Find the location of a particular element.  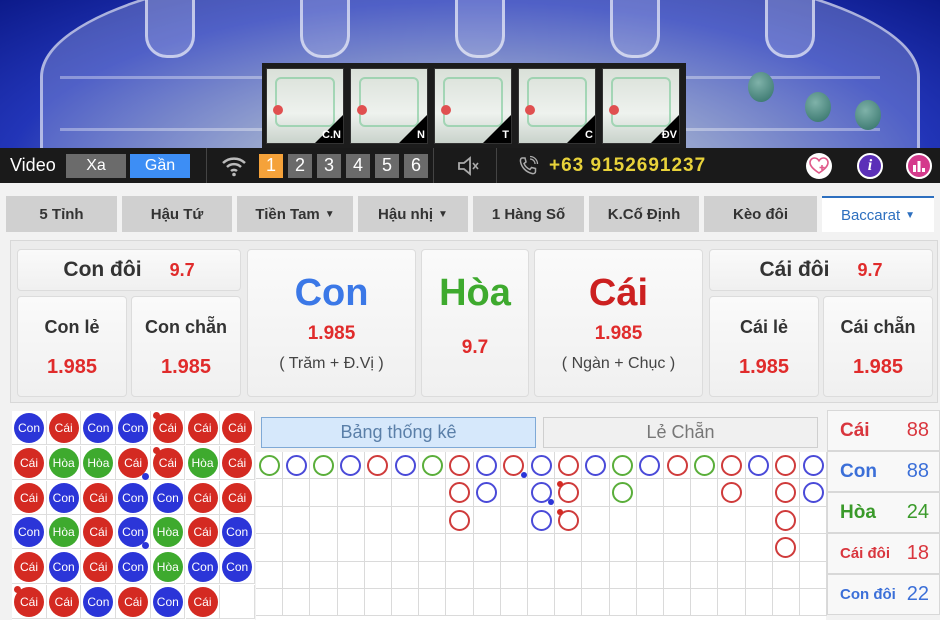

camera-button-3: 3 is located at coordinates (329, 165).